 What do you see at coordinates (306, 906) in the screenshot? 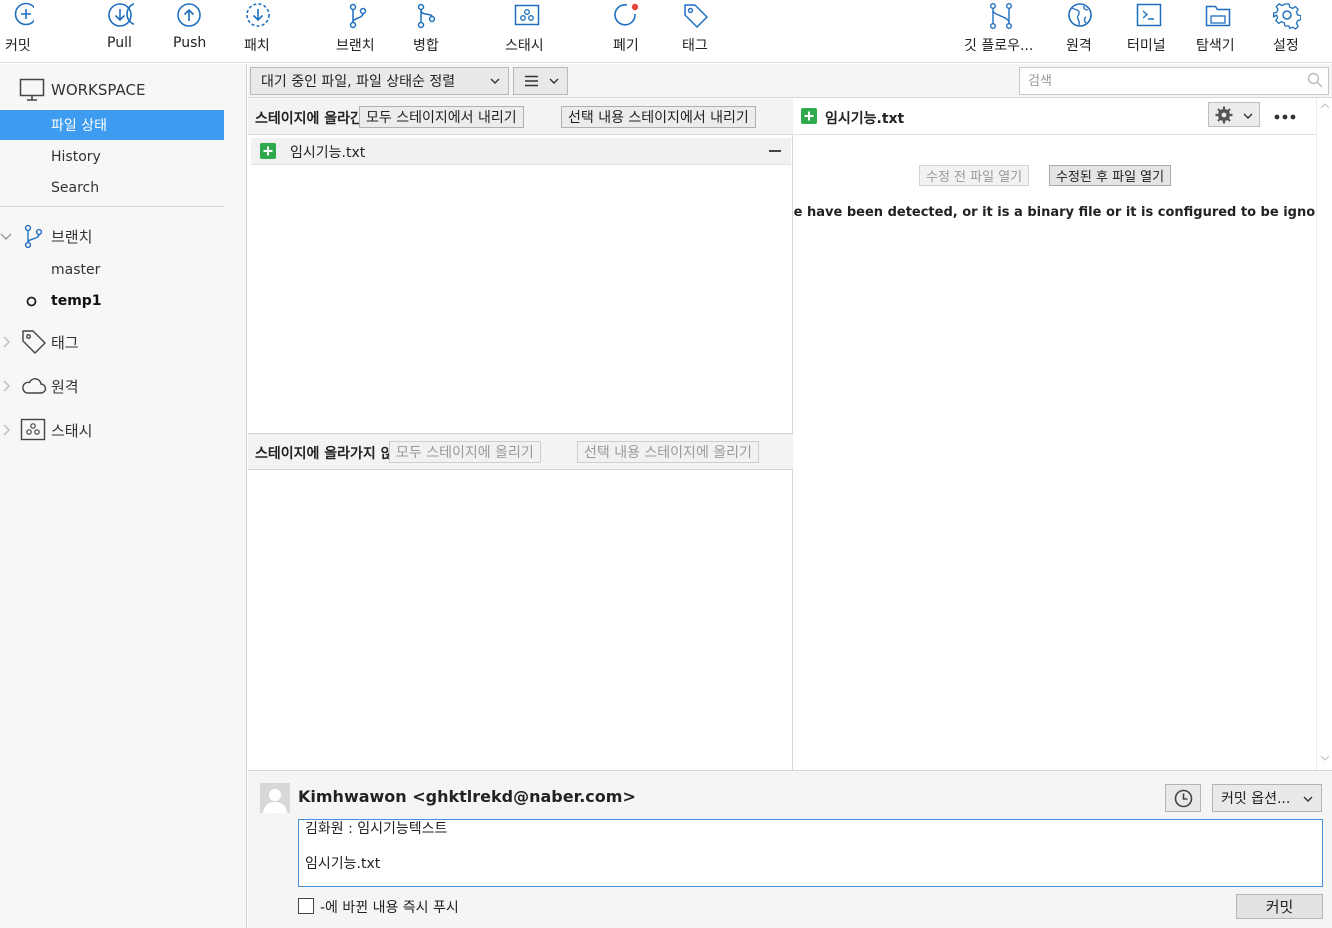
I see `push-immediately-checkbox` at bounding box center [306, 906].